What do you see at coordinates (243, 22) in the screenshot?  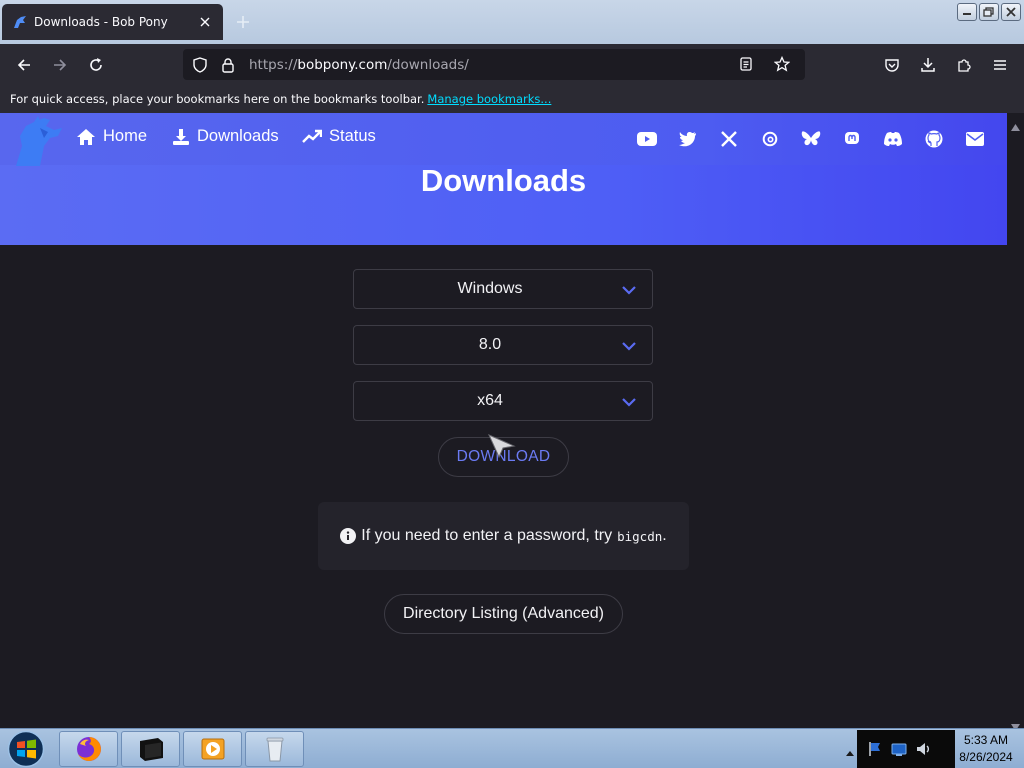 I see `new-tab-icon` at bounding box center [243, 22].